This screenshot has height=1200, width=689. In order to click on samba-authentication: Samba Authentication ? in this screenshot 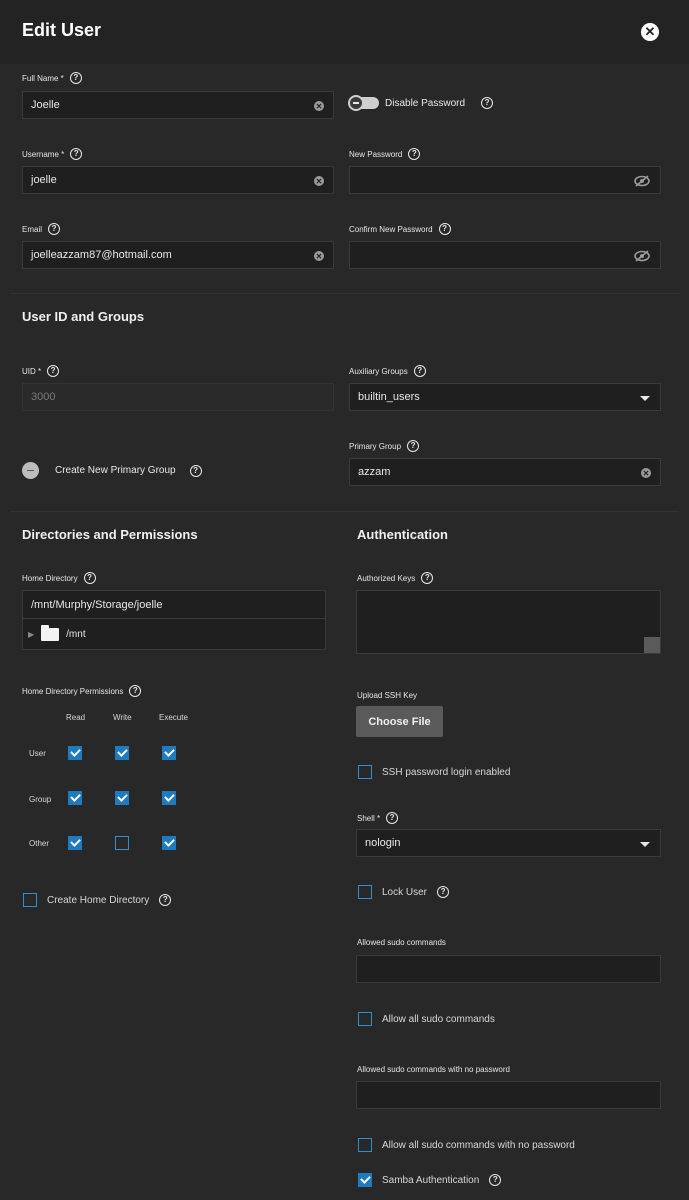, I will do `click(430, 1180)`.